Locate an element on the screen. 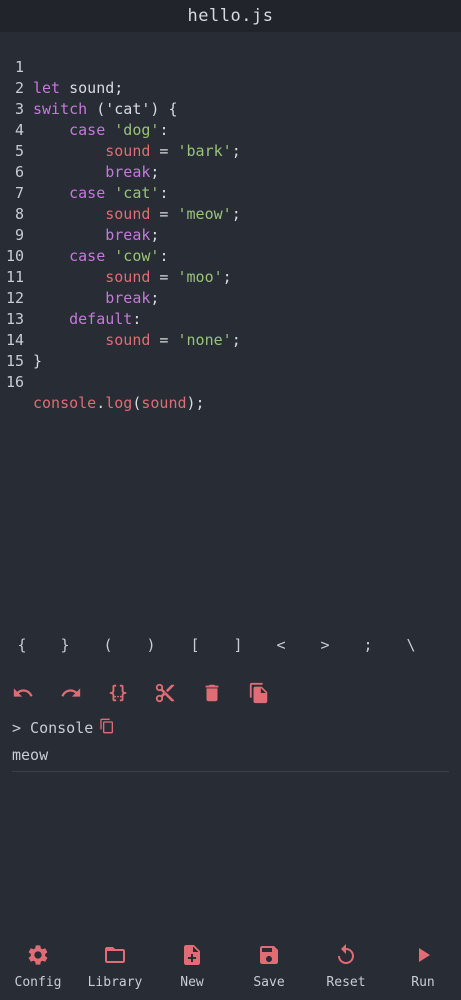 This screenshot has width=461, height=1000. file-name: hello.js is located at coordinates (230, 16).